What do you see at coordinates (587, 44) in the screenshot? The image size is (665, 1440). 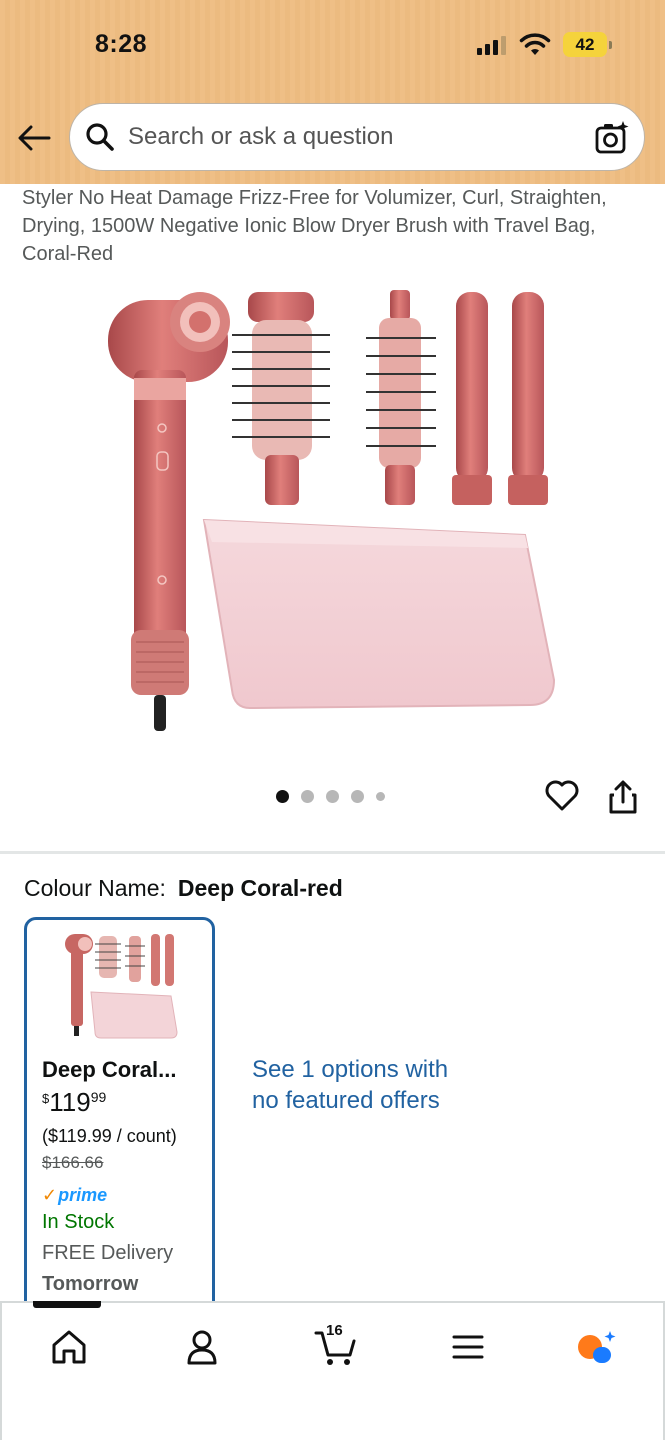 I see `battery-indicator: 42` at bounding box center [587, 44].